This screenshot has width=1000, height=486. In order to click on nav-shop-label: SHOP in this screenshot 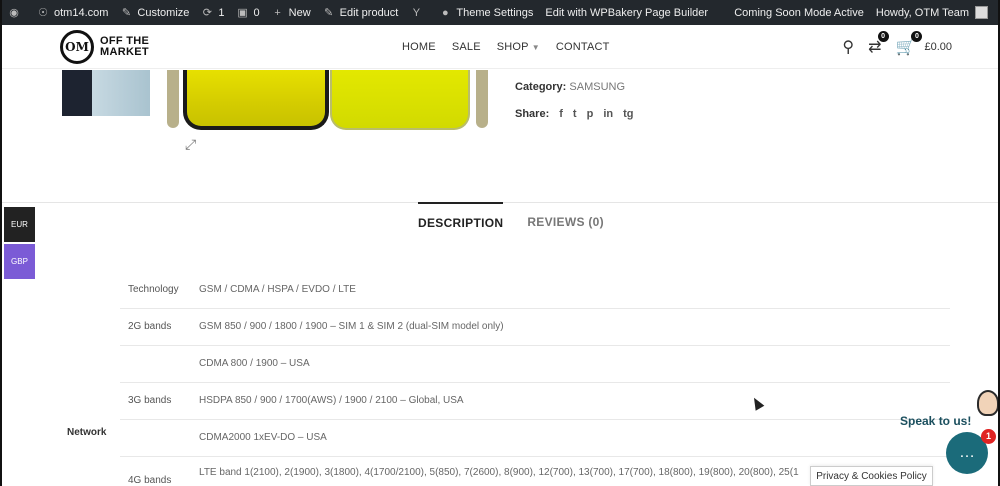, I will do `click(512, 47)`.